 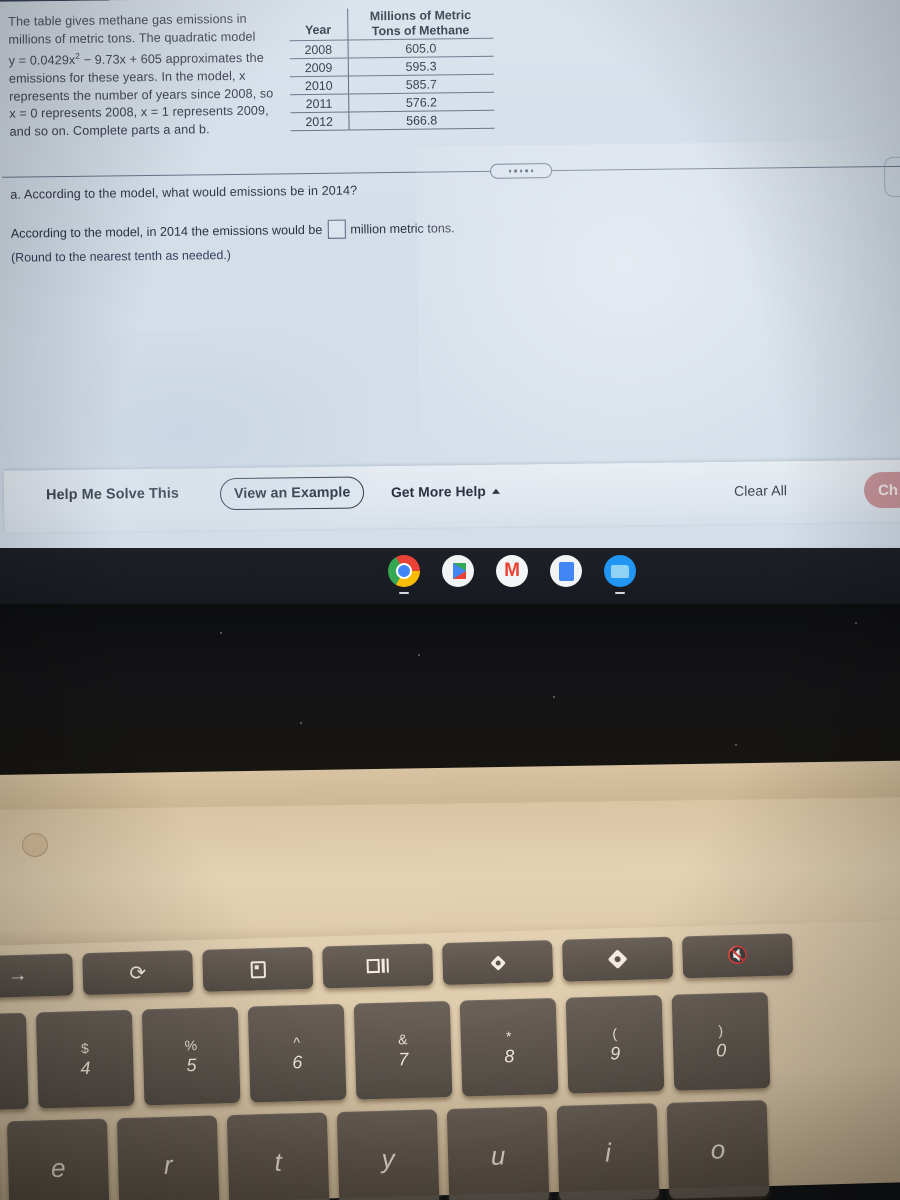 I want to click on cell-year: 2008, so click(x=318, y=49).